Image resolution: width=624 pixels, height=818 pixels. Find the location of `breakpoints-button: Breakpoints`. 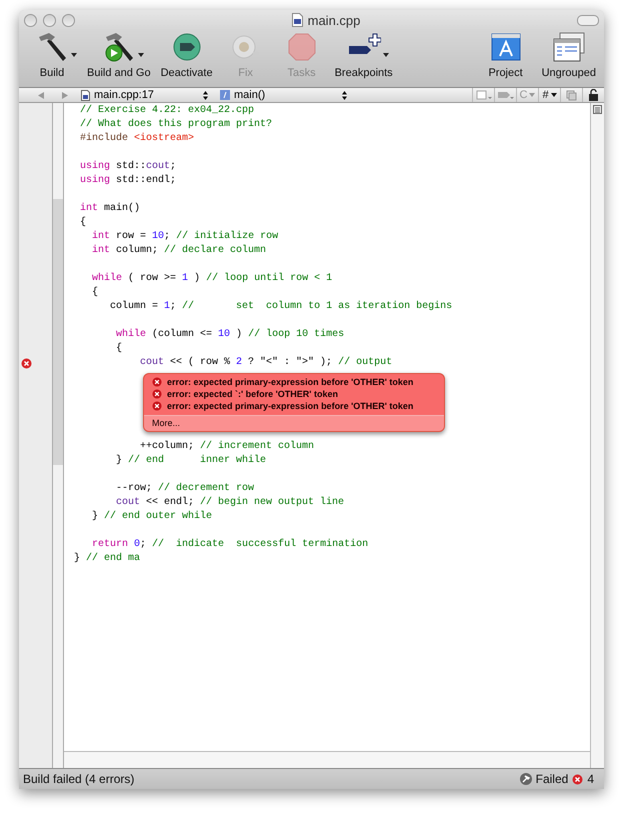

breakpoints-button: Breakpoints is located at coordinates (363, 58).